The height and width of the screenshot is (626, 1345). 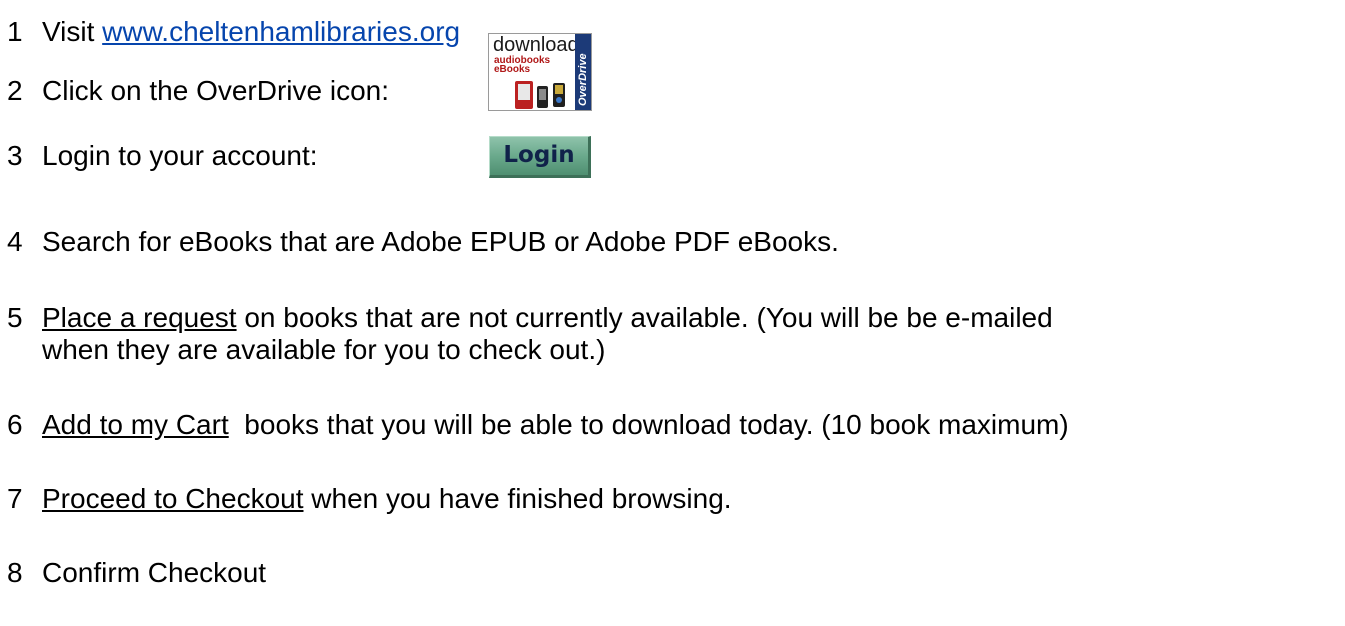 I want to click on step-7-text: when you have finished browsing., so click(x=517, y=498).